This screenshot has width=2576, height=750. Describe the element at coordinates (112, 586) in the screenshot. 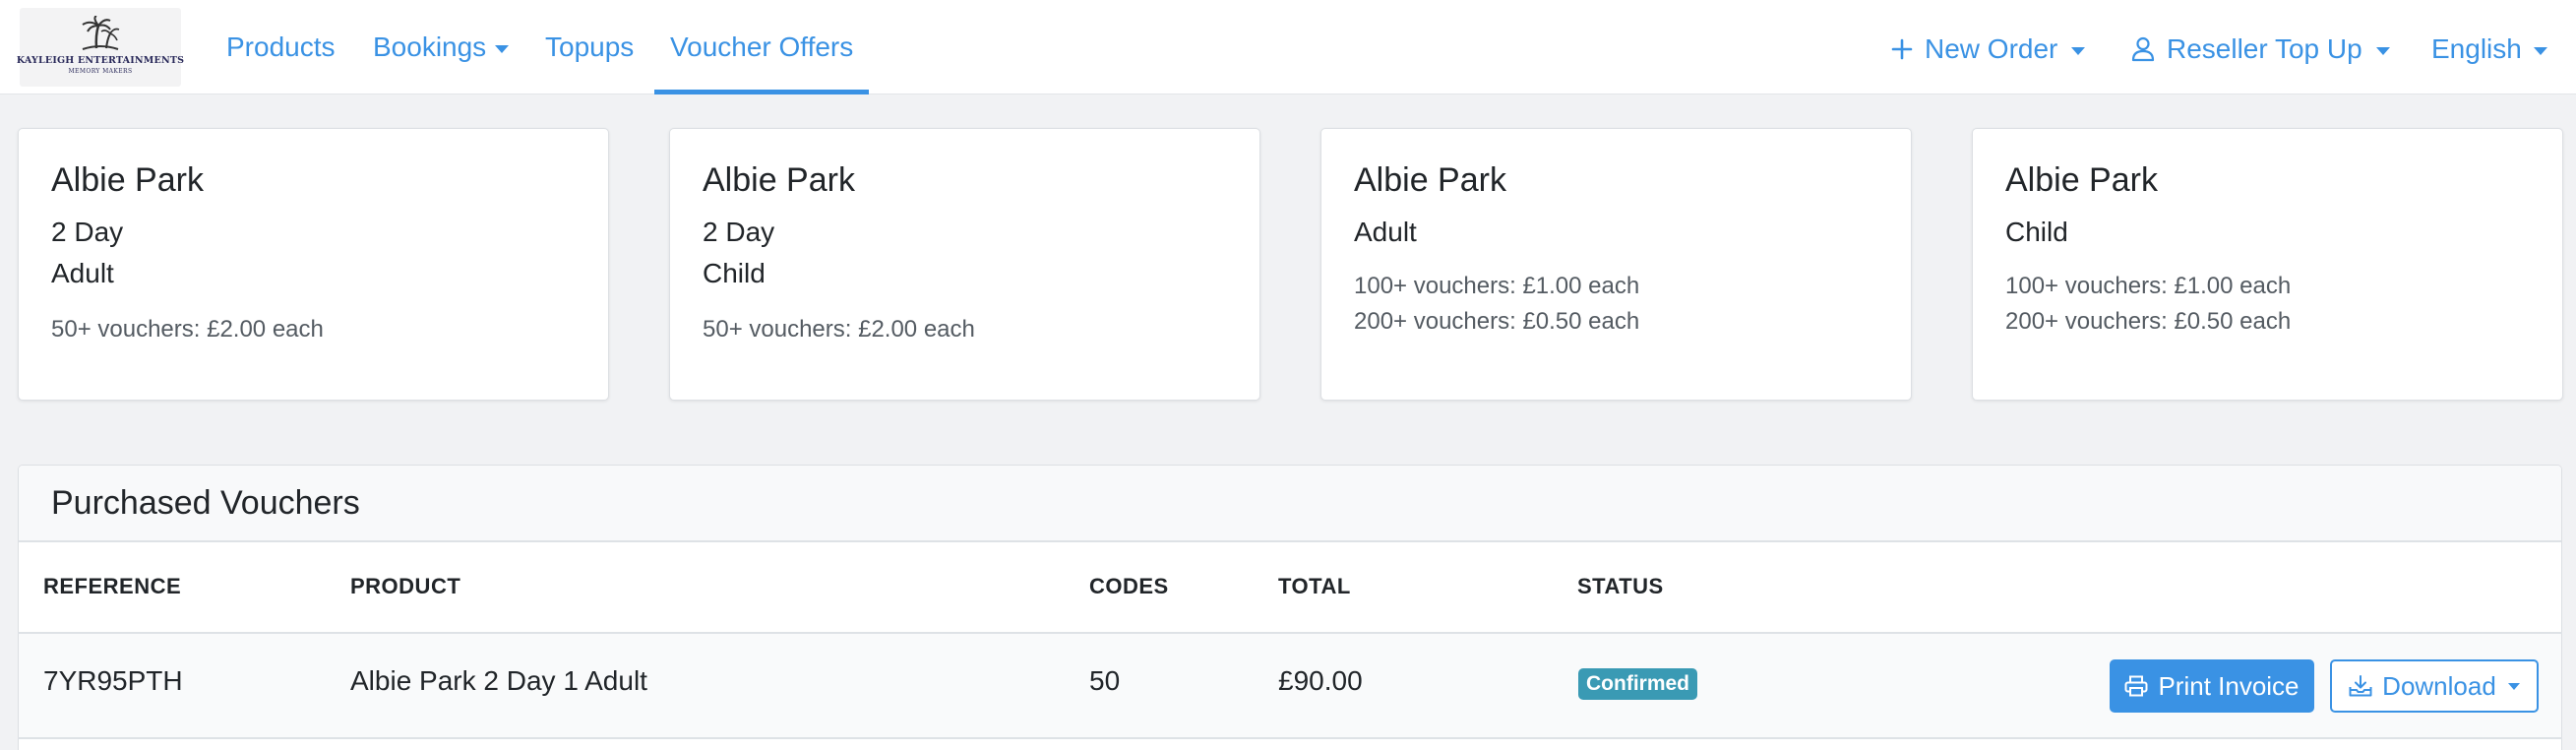

I see `column-header-reference: REFERENCE` at that location.